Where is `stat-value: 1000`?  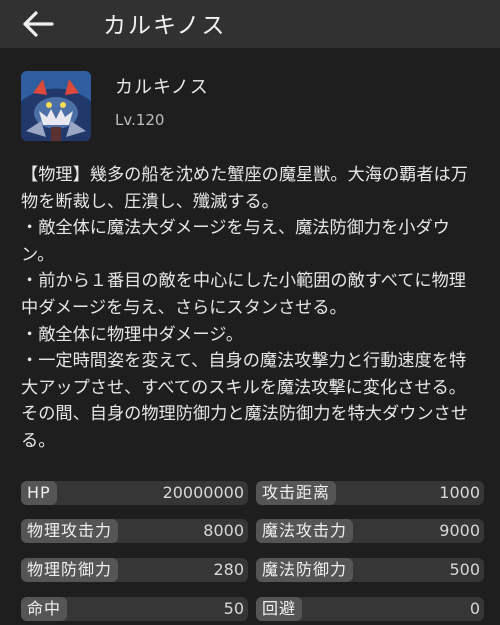 stat-value: 1000 is located at coordinates (459, 492).